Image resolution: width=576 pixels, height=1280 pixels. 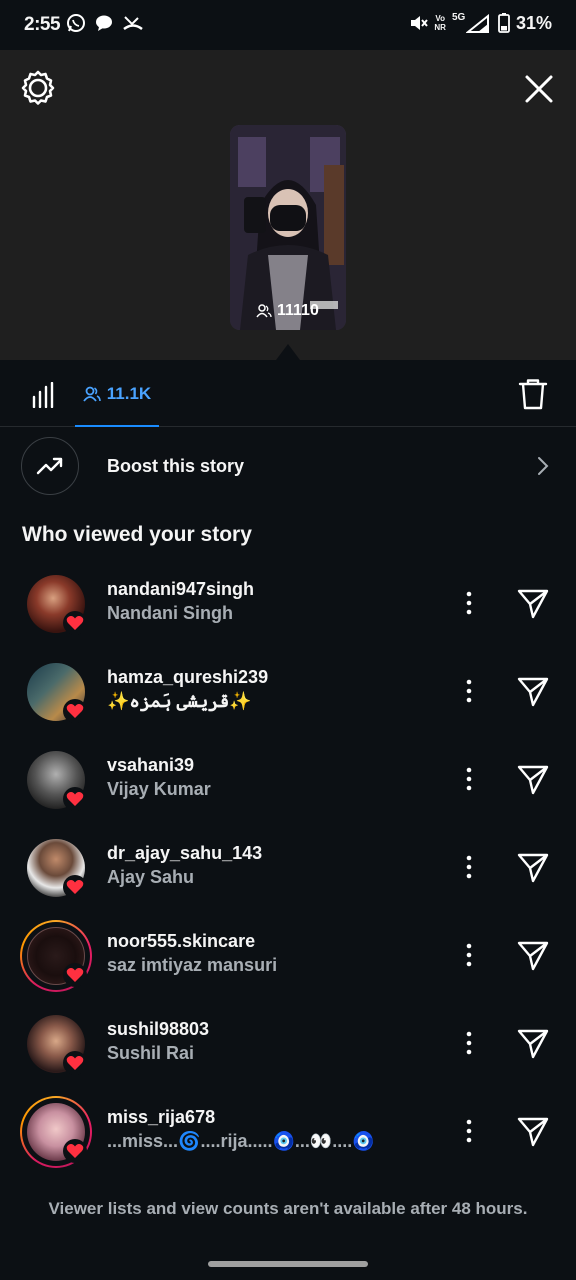 I want to click on story-thumbnail: 11110, so click(x=288, y=227).